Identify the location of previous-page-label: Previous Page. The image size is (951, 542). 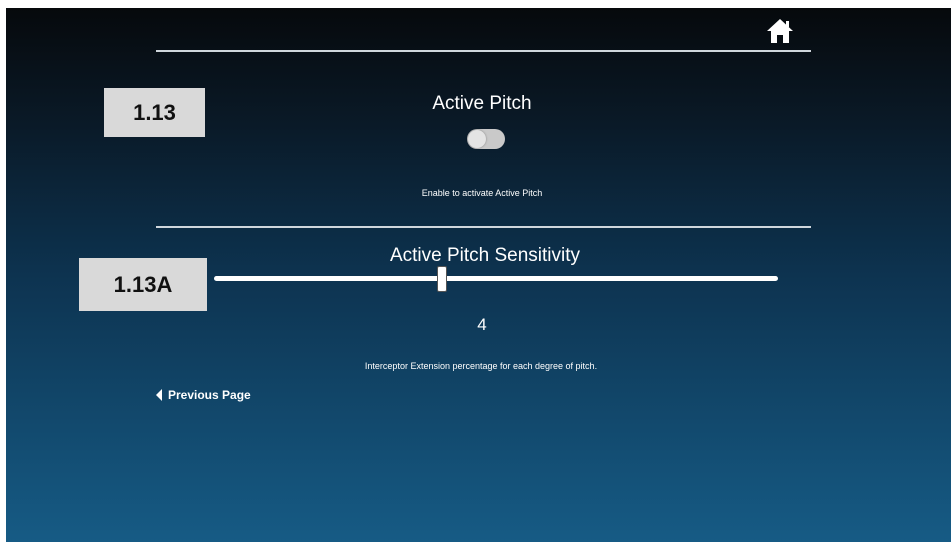
(209, 395).